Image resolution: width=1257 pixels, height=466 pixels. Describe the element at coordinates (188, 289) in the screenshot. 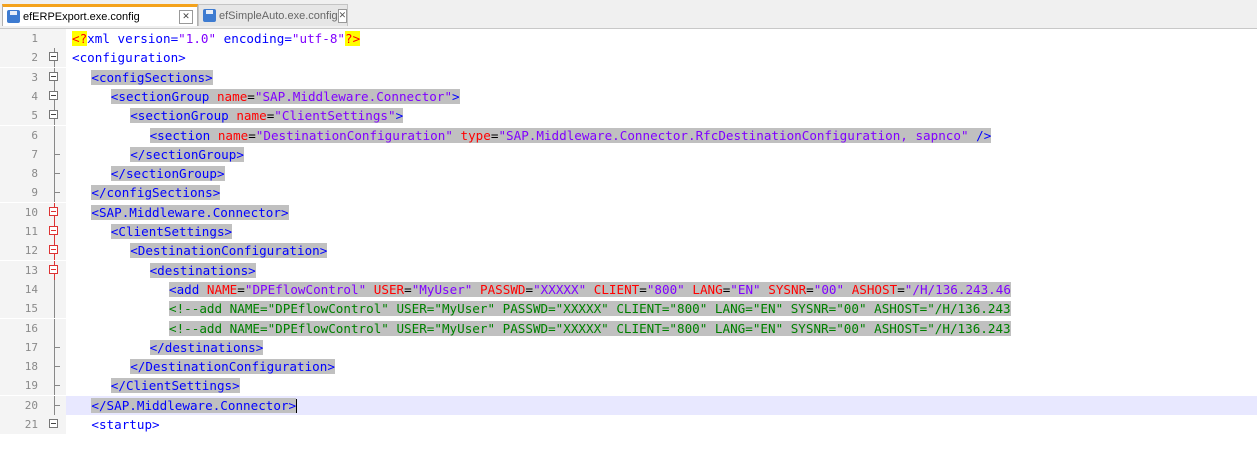

I see `code-token: <add` at that location.